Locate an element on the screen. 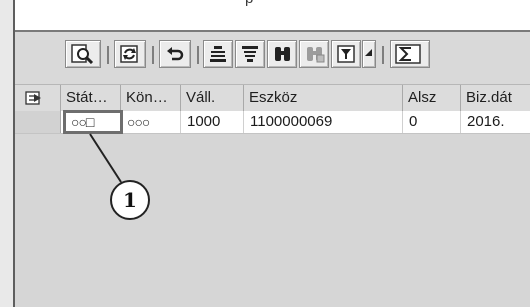 This screenshot has width=530, height=307. callout-leader-line is located at coordinates (105, 158).